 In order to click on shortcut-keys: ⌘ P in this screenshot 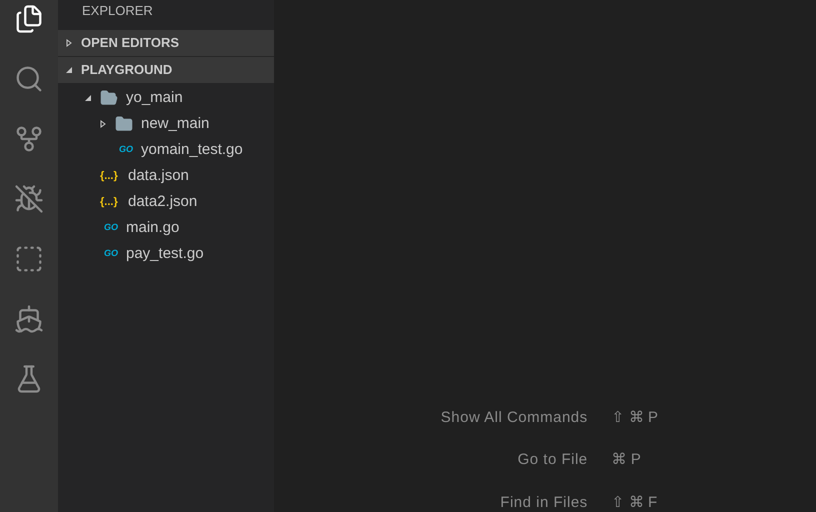, I will do `click(635, 460)`.